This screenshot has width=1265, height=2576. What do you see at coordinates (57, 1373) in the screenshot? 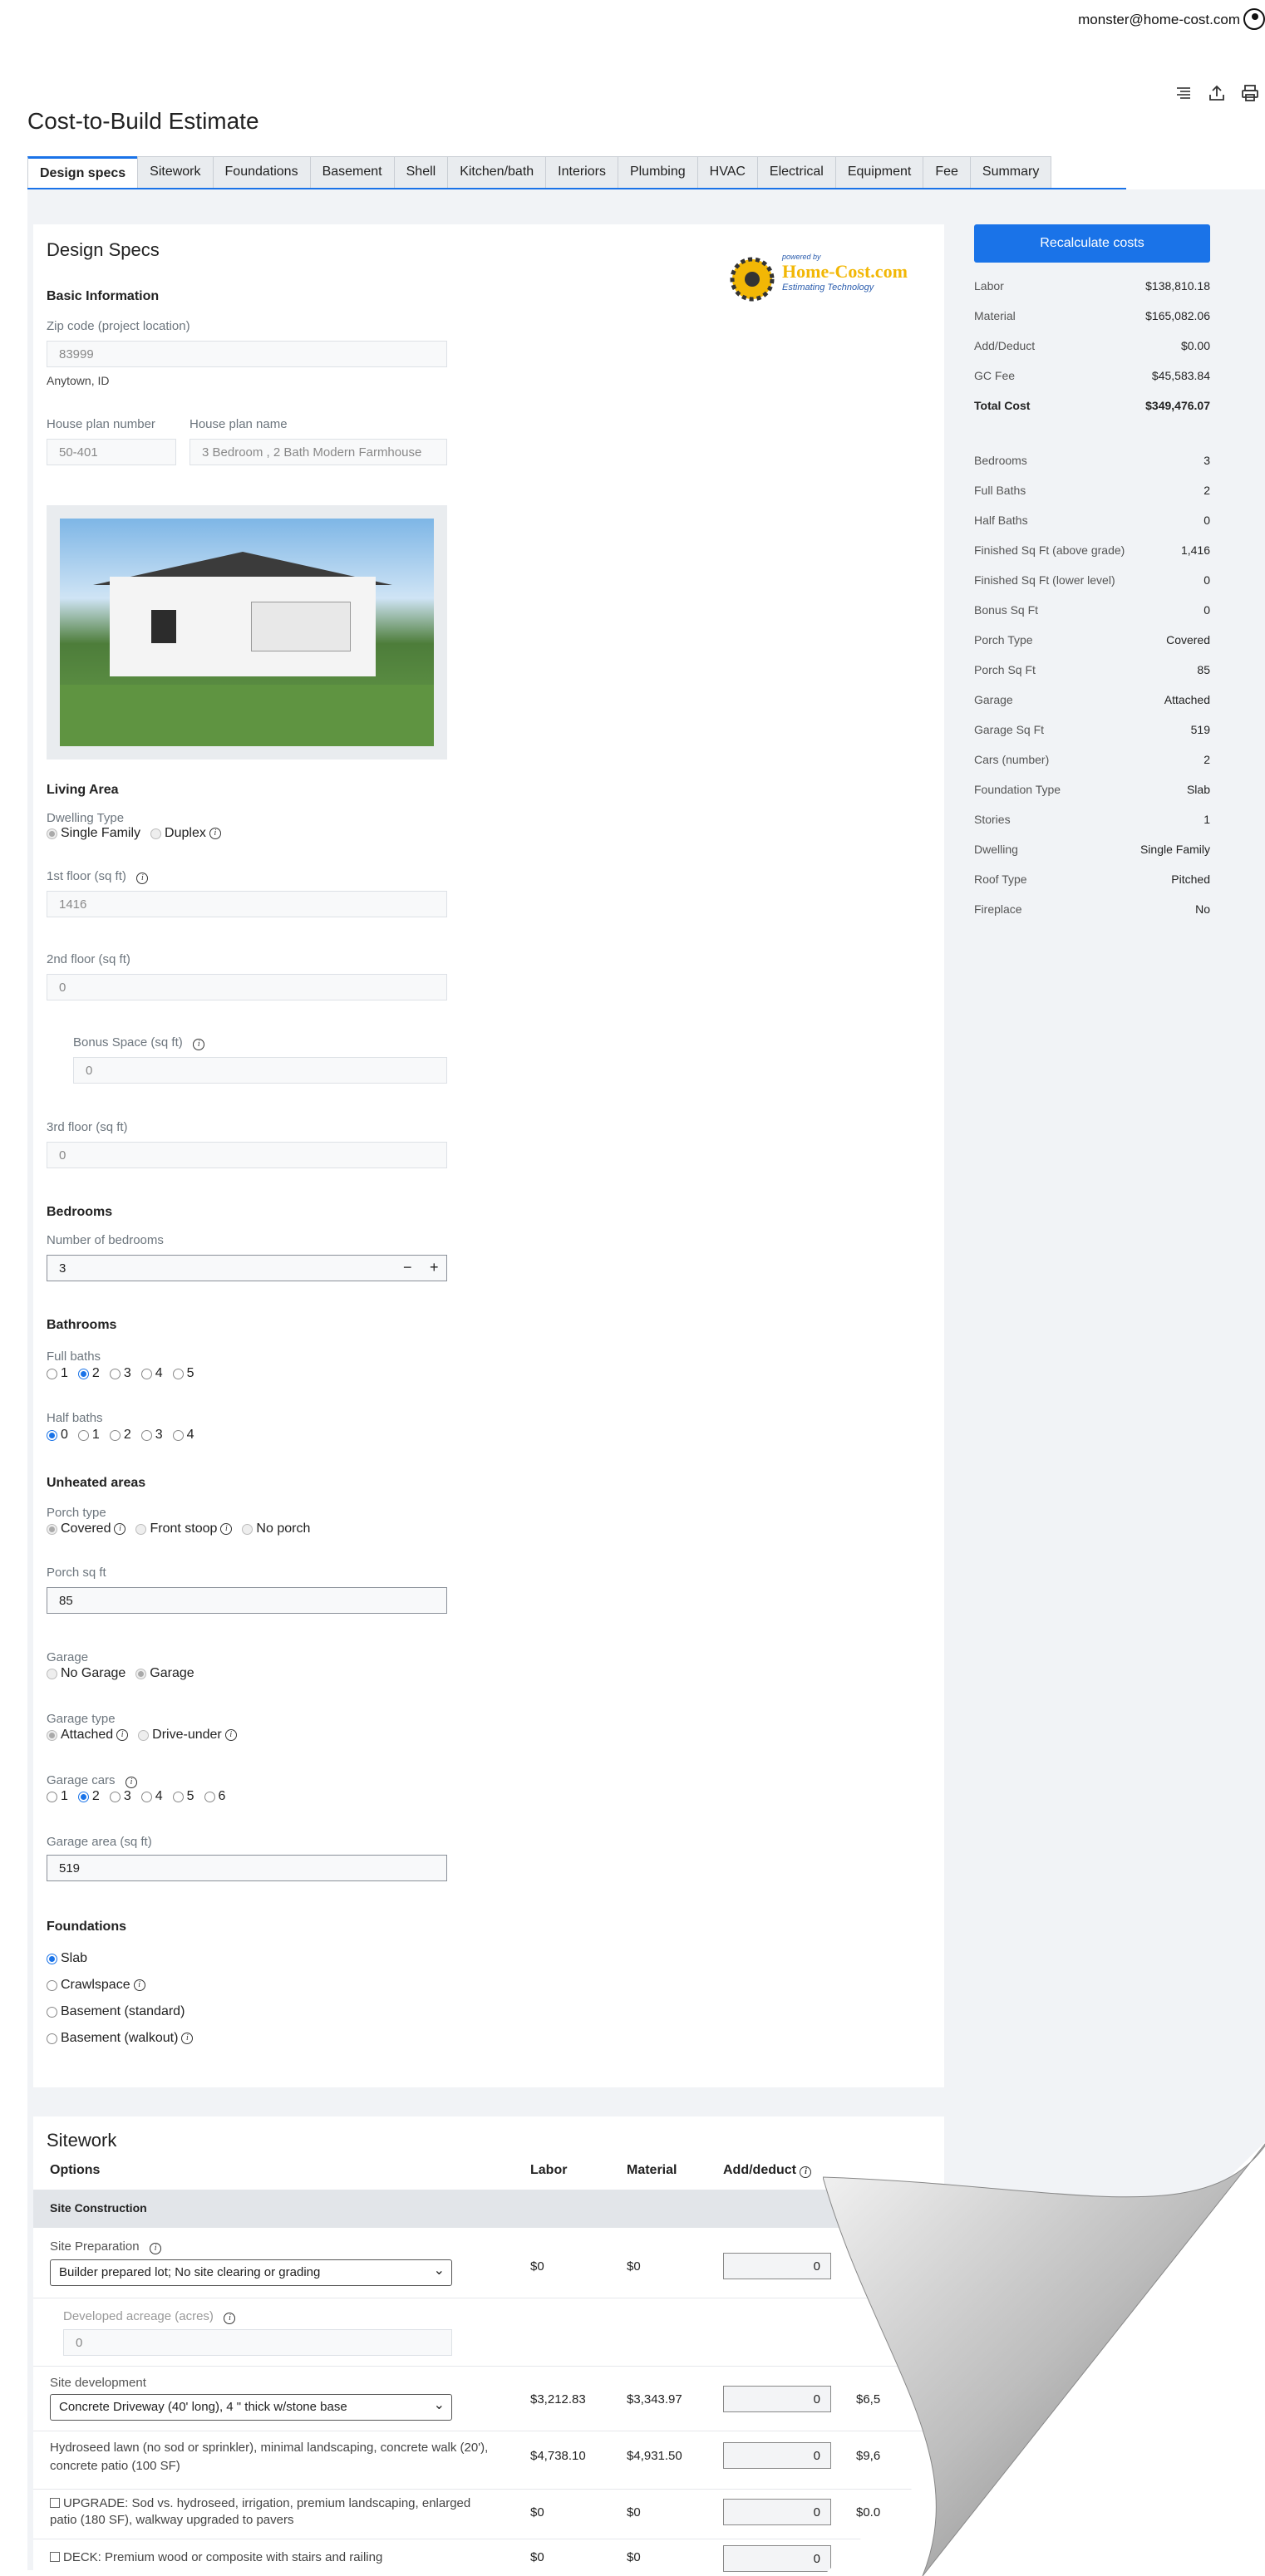
I see `full-baths-option: 1` at bounding box center [57, 1373].